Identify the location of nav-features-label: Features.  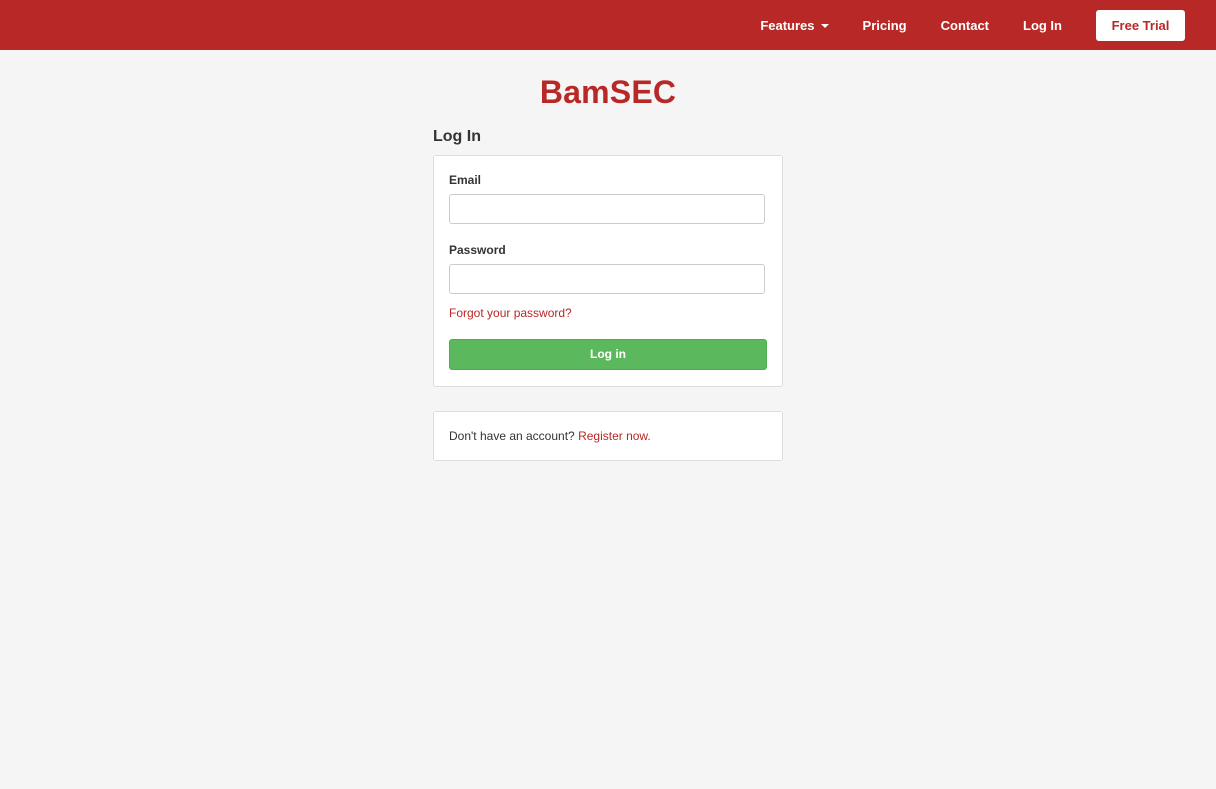
(787, 25).